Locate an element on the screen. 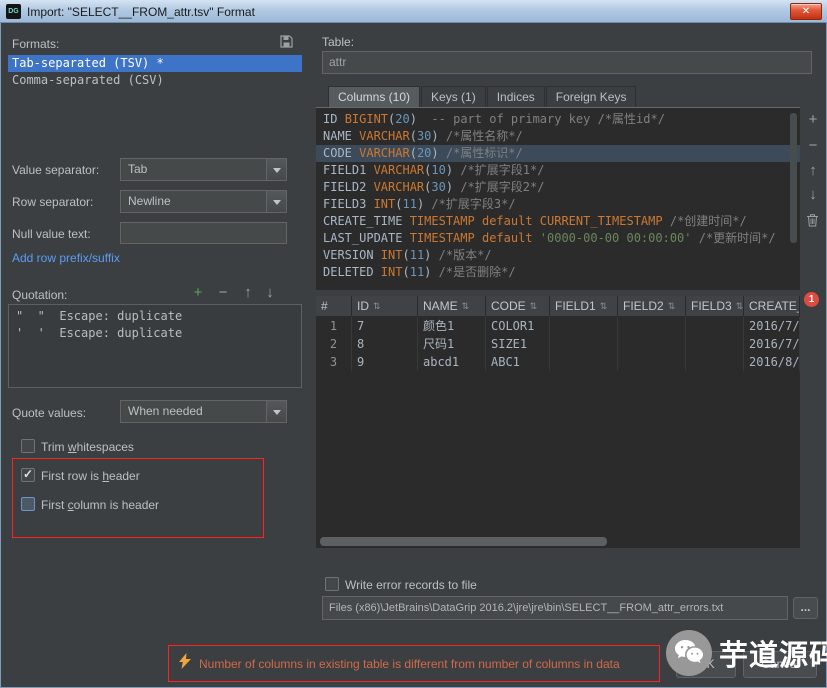  grid-cell: ABC1 is located at coordinates (518, 362).